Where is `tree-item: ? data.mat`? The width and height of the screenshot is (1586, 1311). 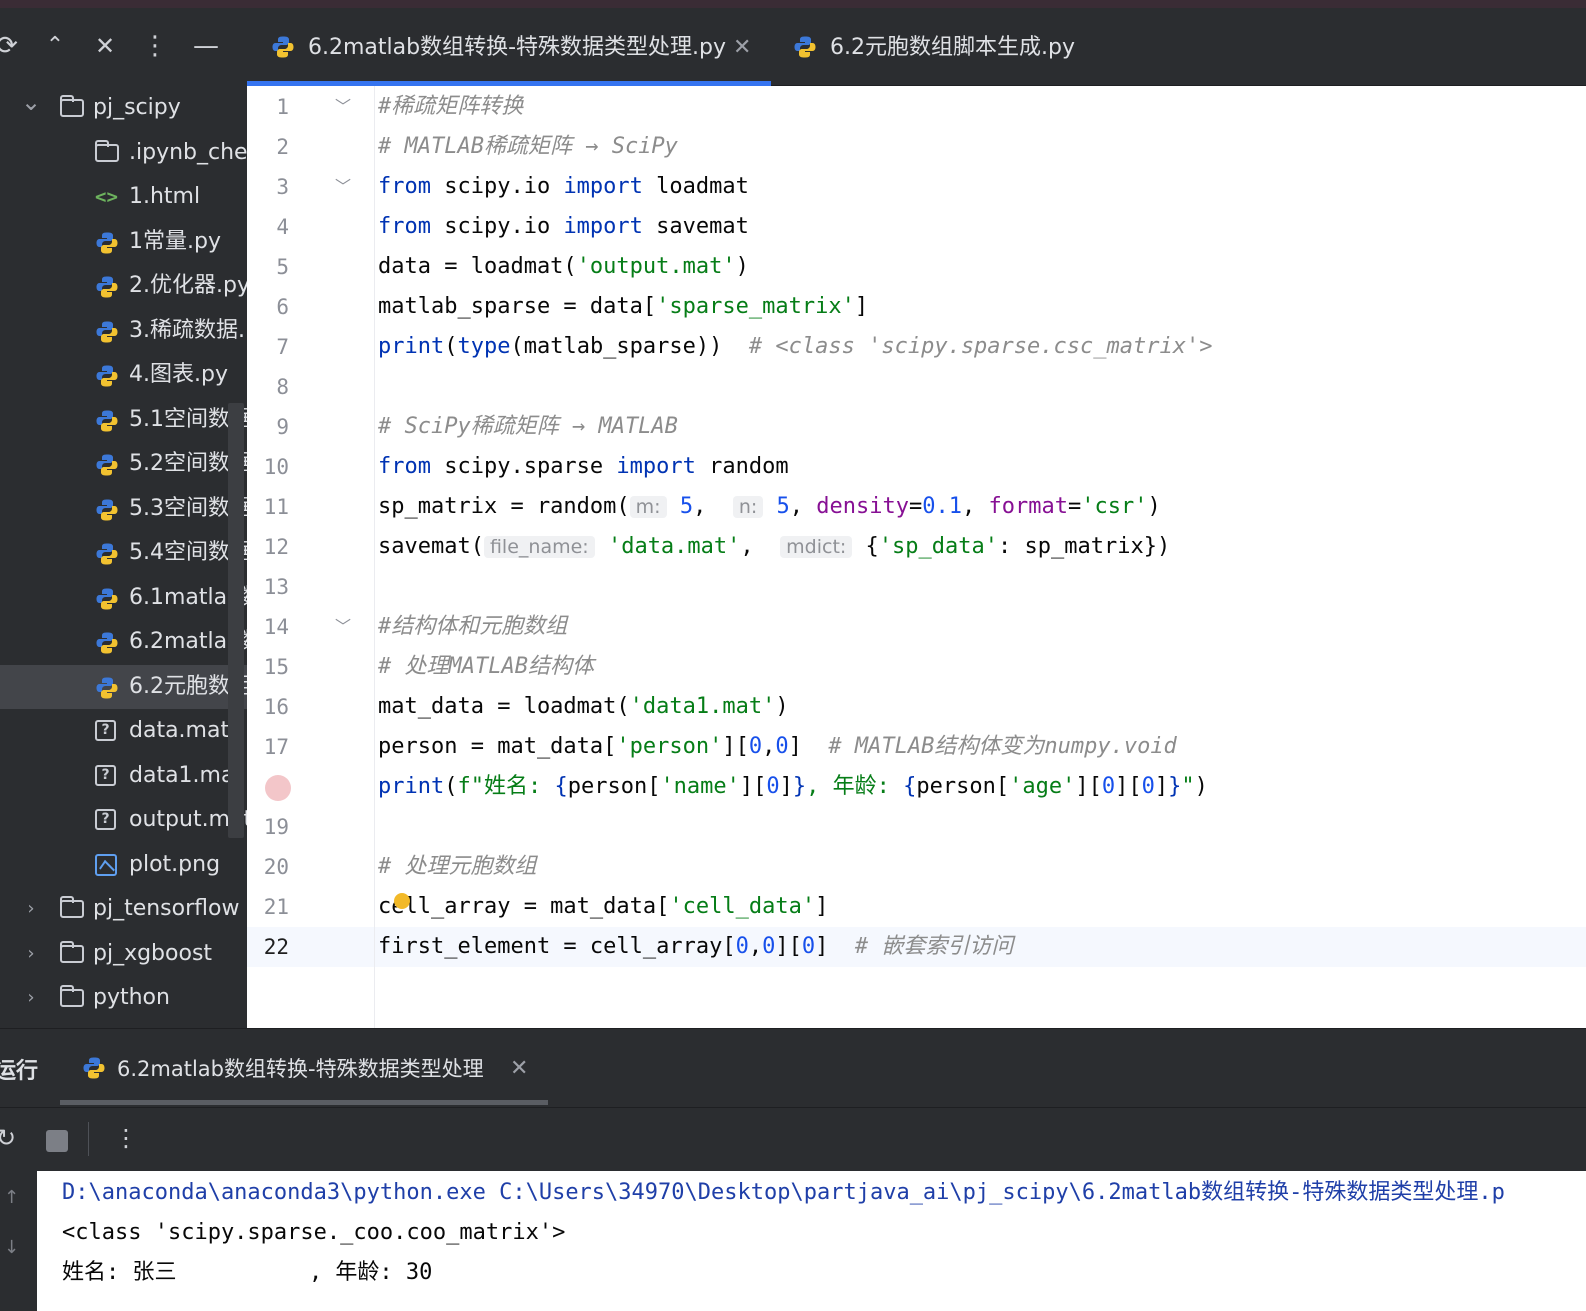
tree-item: ? data.mat is located at coordinates (123, 731).